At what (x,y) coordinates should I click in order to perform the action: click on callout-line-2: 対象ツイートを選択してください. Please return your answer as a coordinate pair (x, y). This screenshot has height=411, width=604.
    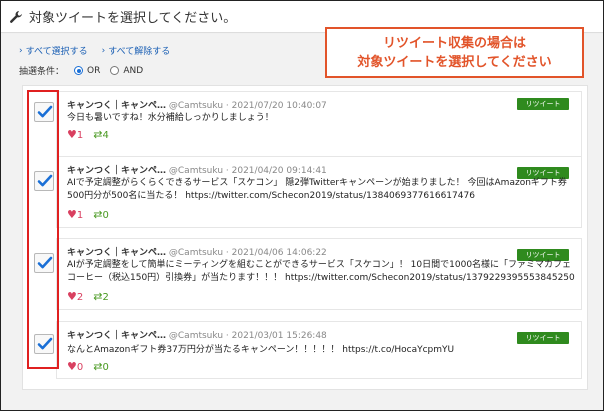
    Looking at the image, I should click on (454, 62).